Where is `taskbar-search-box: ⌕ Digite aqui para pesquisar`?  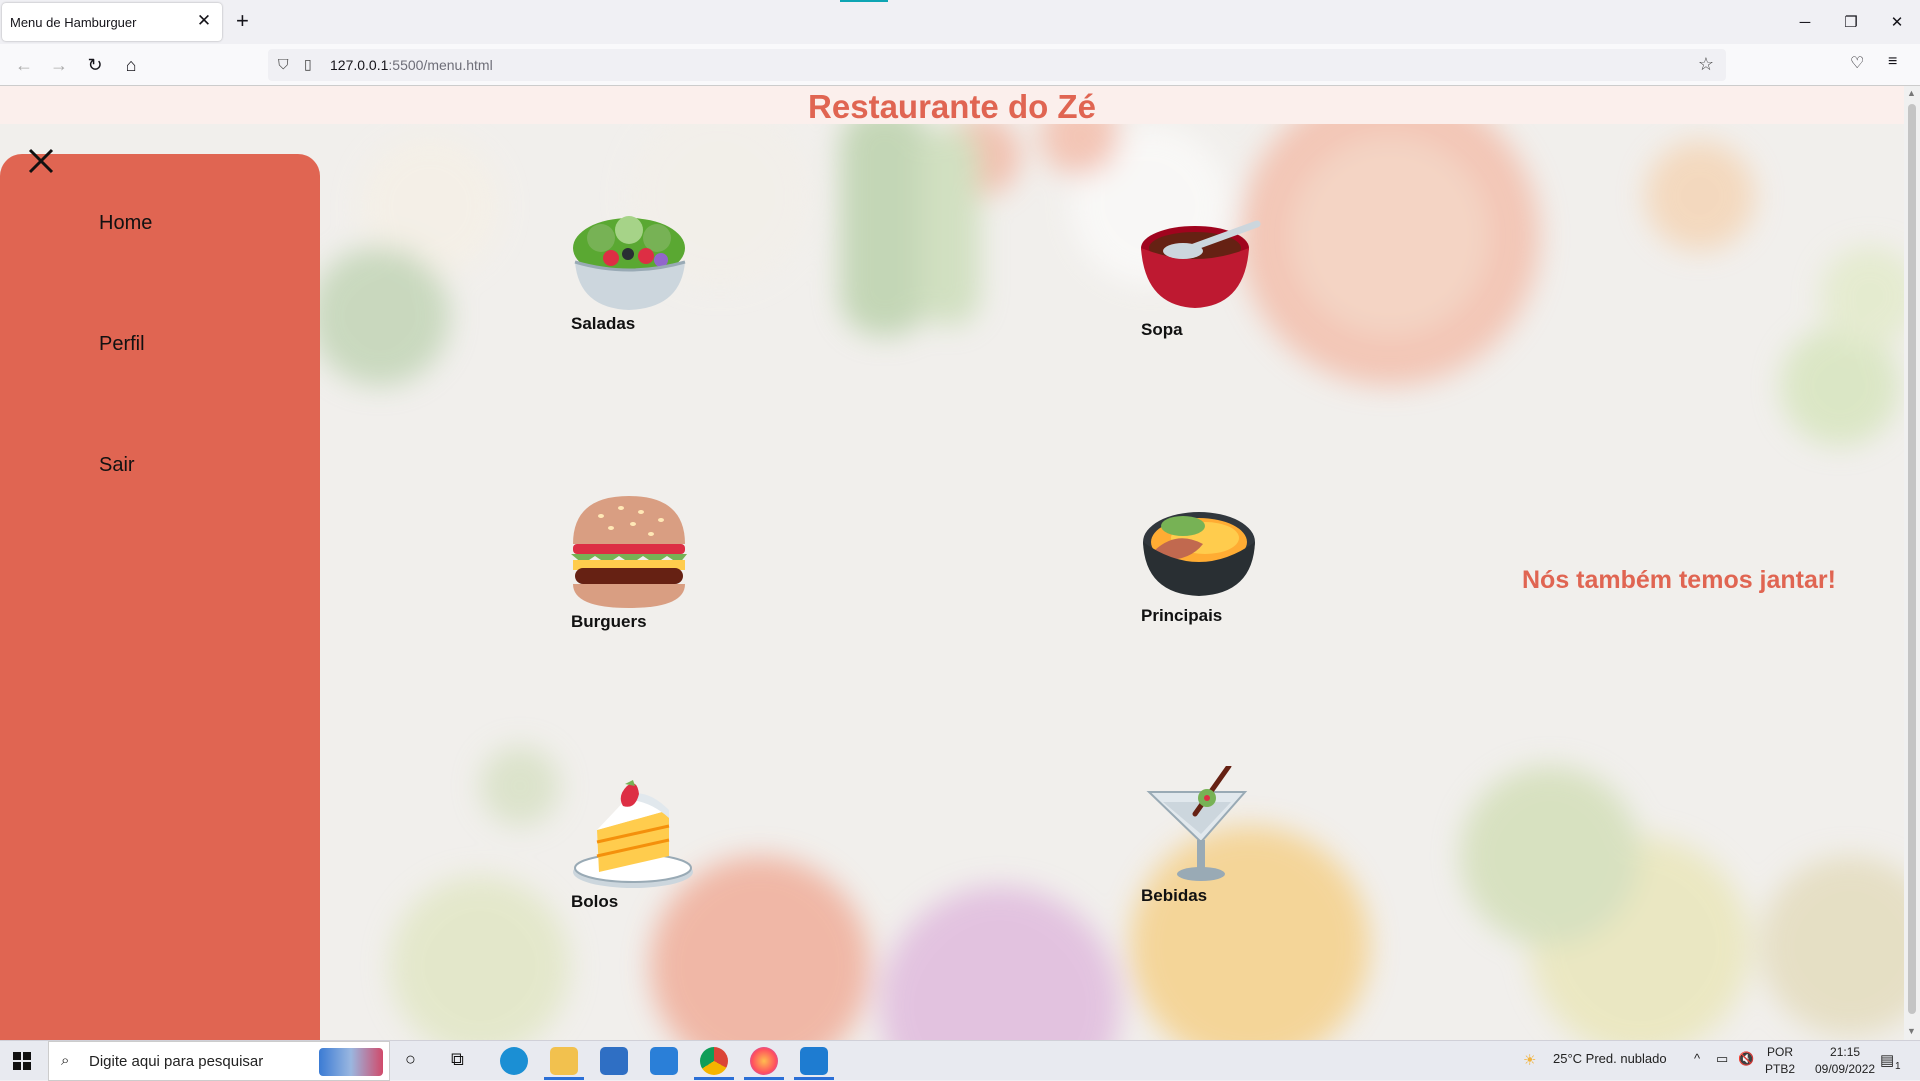
taskbar-search-box: ⌕ Digite aqui para pesquisar is located at coordinates (219, 1061).